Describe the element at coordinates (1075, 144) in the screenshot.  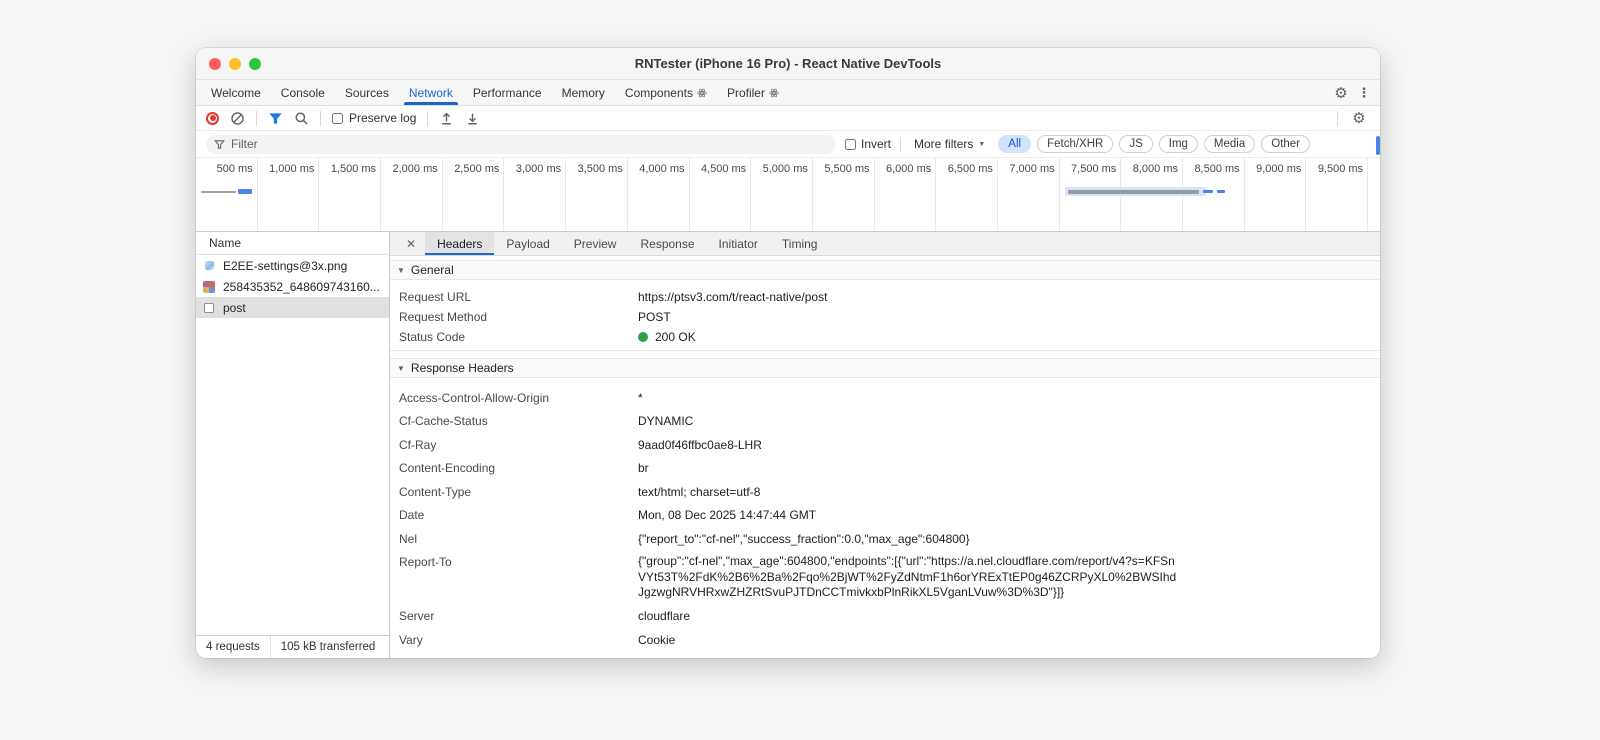
I see `resource-type-chip: Fetch/XHR` at that location.